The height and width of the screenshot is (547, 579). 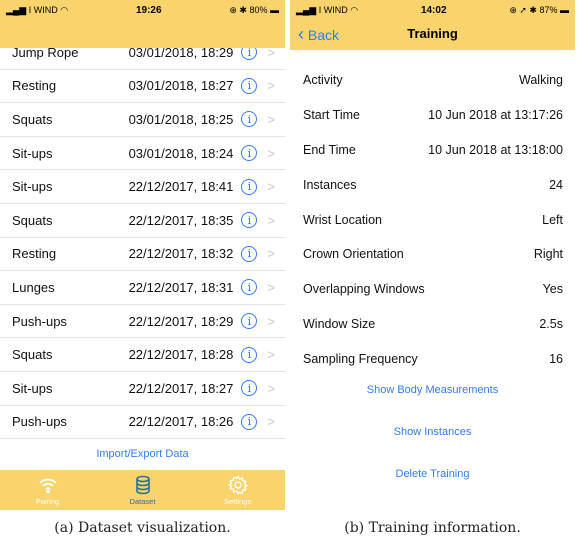 I want to click on list-item: Squats 03/01/2018, 18:25 i >, so click(x=142, y=120).